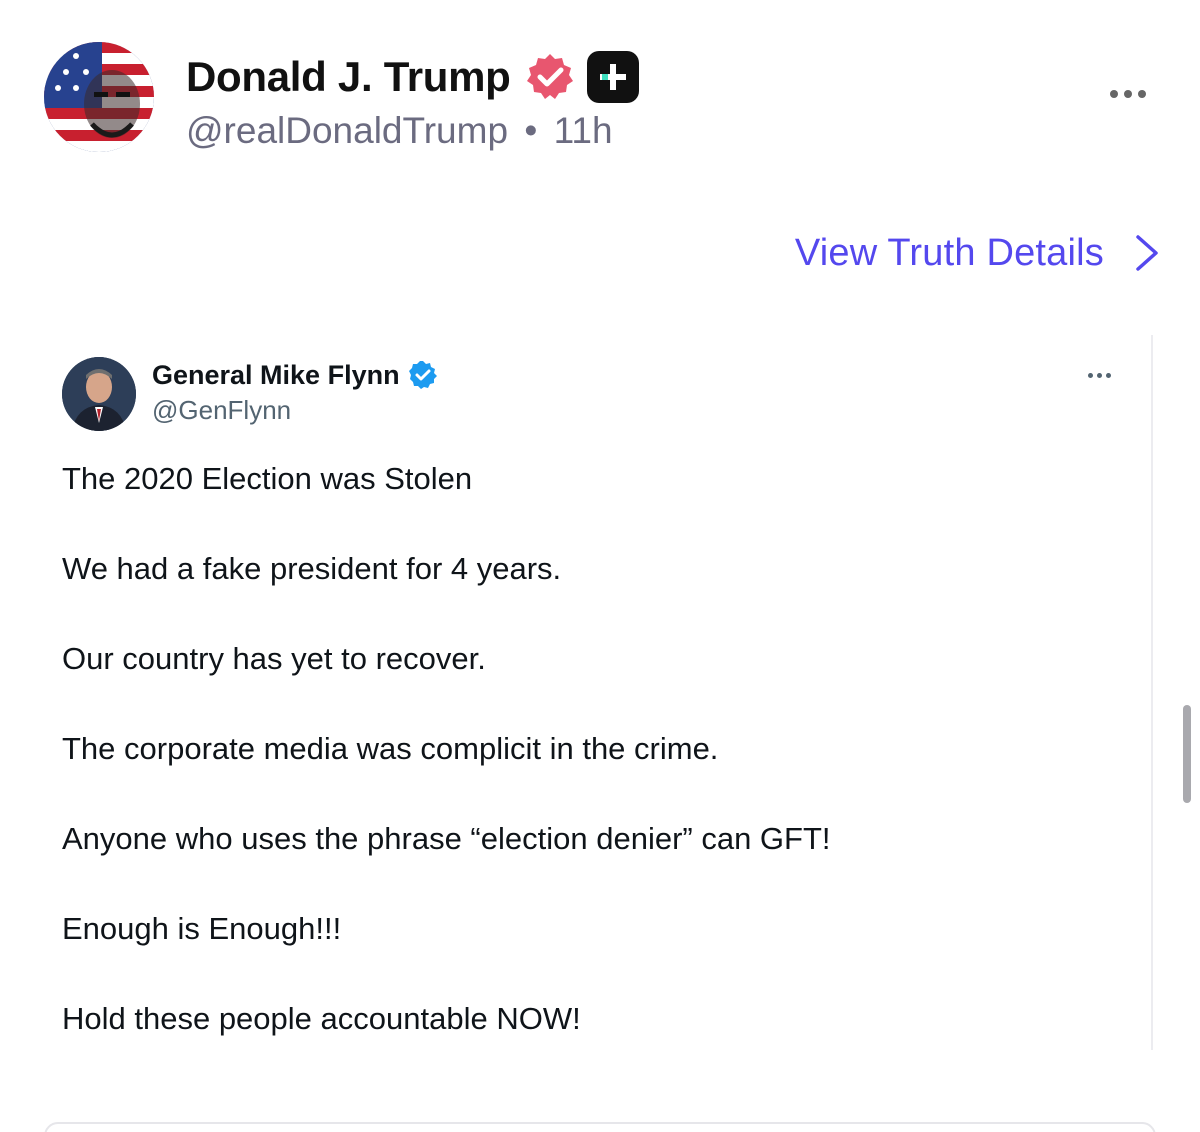 The height and width of the screenshot is (1132, 1200). Describe the element at coordinates (99, 394) in the screenshot. I see `tweet-author-avatar` at that location.